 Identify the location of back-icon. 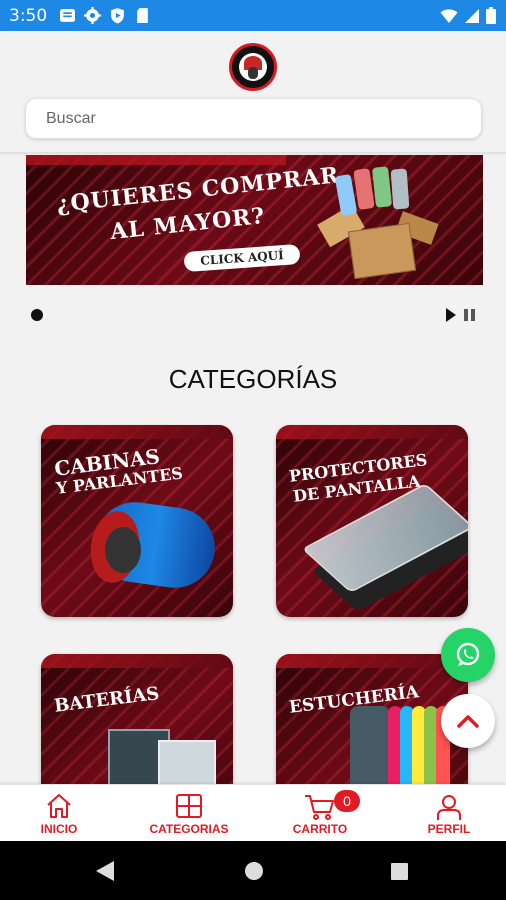
(105, 871).